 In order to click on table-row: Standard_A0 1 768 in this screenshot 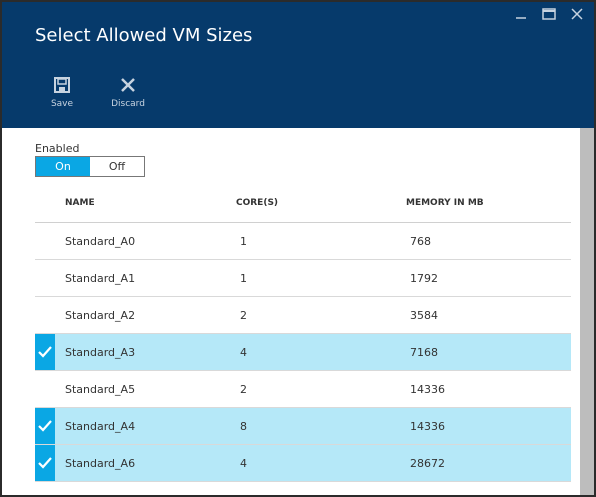, I will do `click(303, 241)`.